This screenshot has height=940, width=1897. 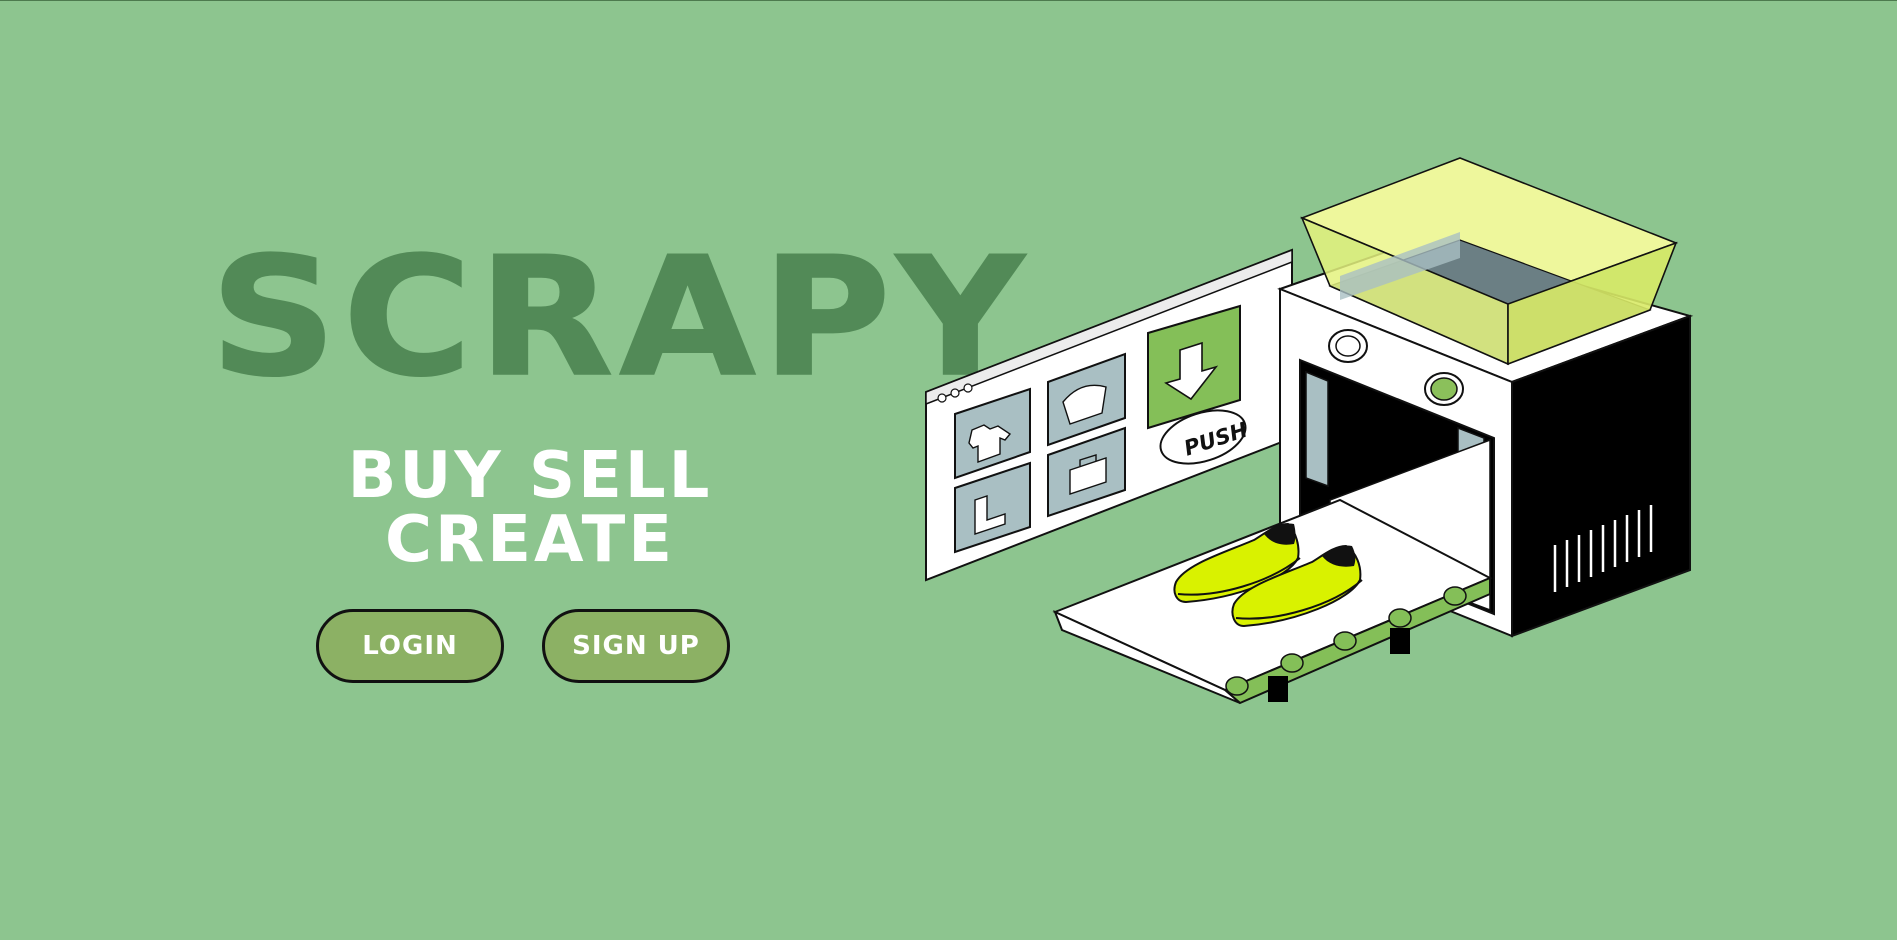 What do you see at coordinates (410, 646) in the screenshot?
I see `login-button: LOGIN` at bounding box center [410, 646].